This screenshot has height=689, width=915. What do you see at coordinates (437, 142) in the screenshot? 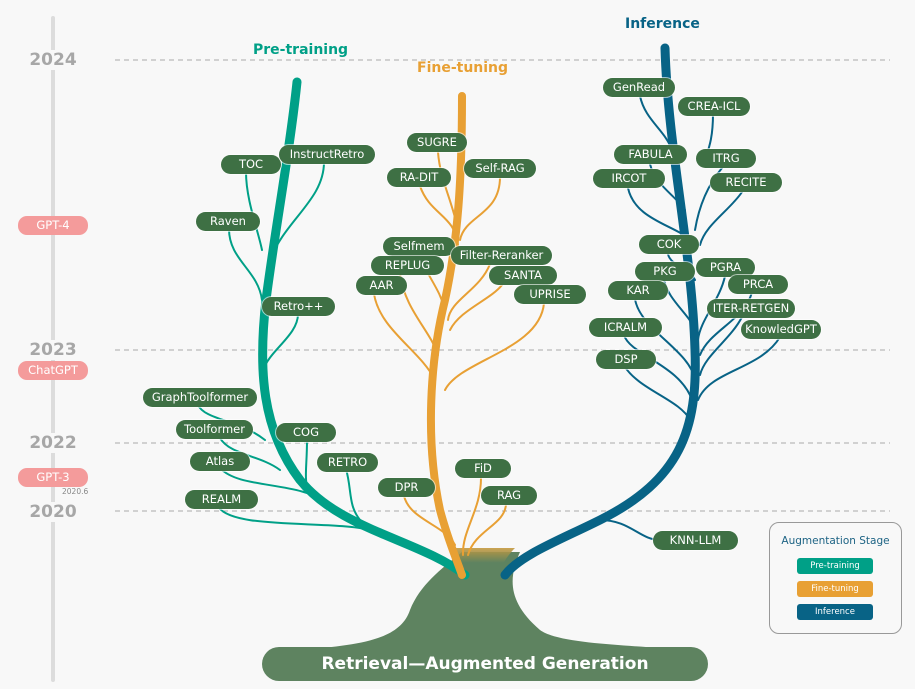
I see `node-sugre: SUGRE` at bounding box center [437, 142].